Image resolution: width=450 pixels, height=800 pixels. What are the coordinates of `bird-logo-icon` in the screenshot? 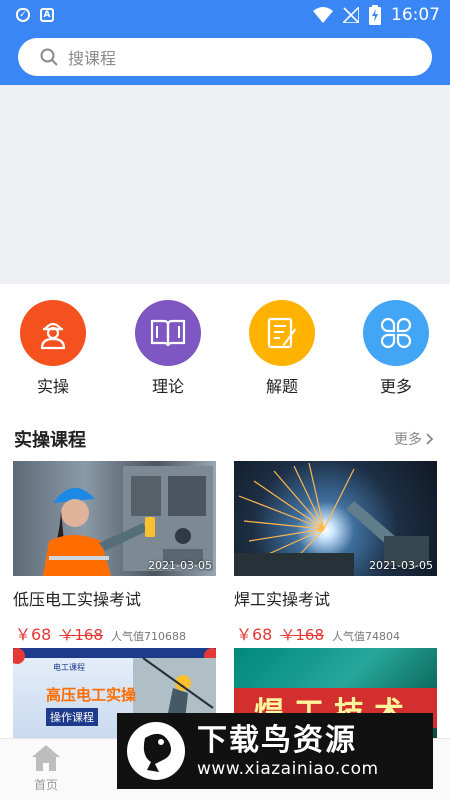 It's located at (156, 751).